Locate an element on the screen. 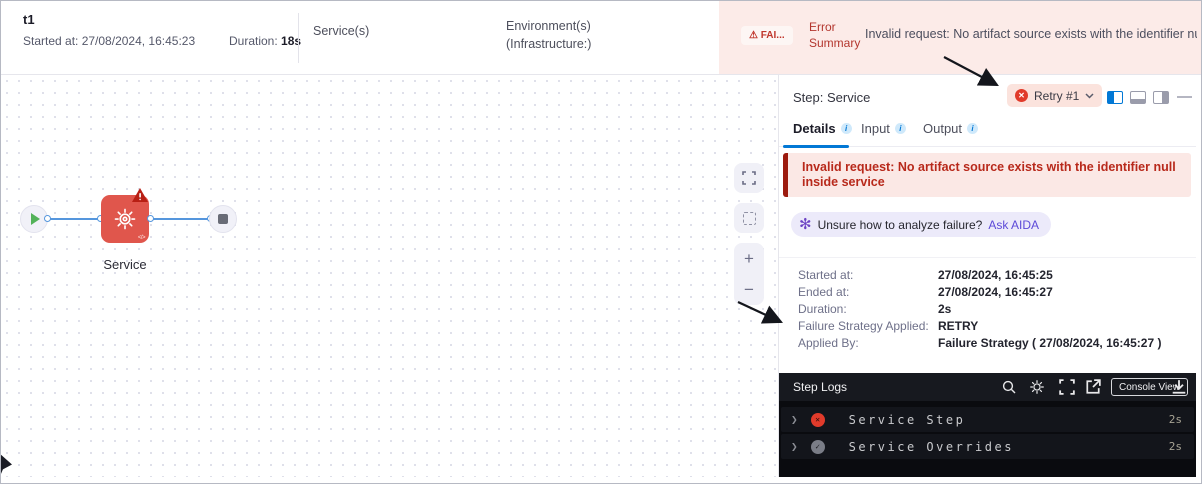 Image resolution: width=1202 pixels, height=484 pixels. error-summary-label: Error Summary is located at coordinates (835, 35).